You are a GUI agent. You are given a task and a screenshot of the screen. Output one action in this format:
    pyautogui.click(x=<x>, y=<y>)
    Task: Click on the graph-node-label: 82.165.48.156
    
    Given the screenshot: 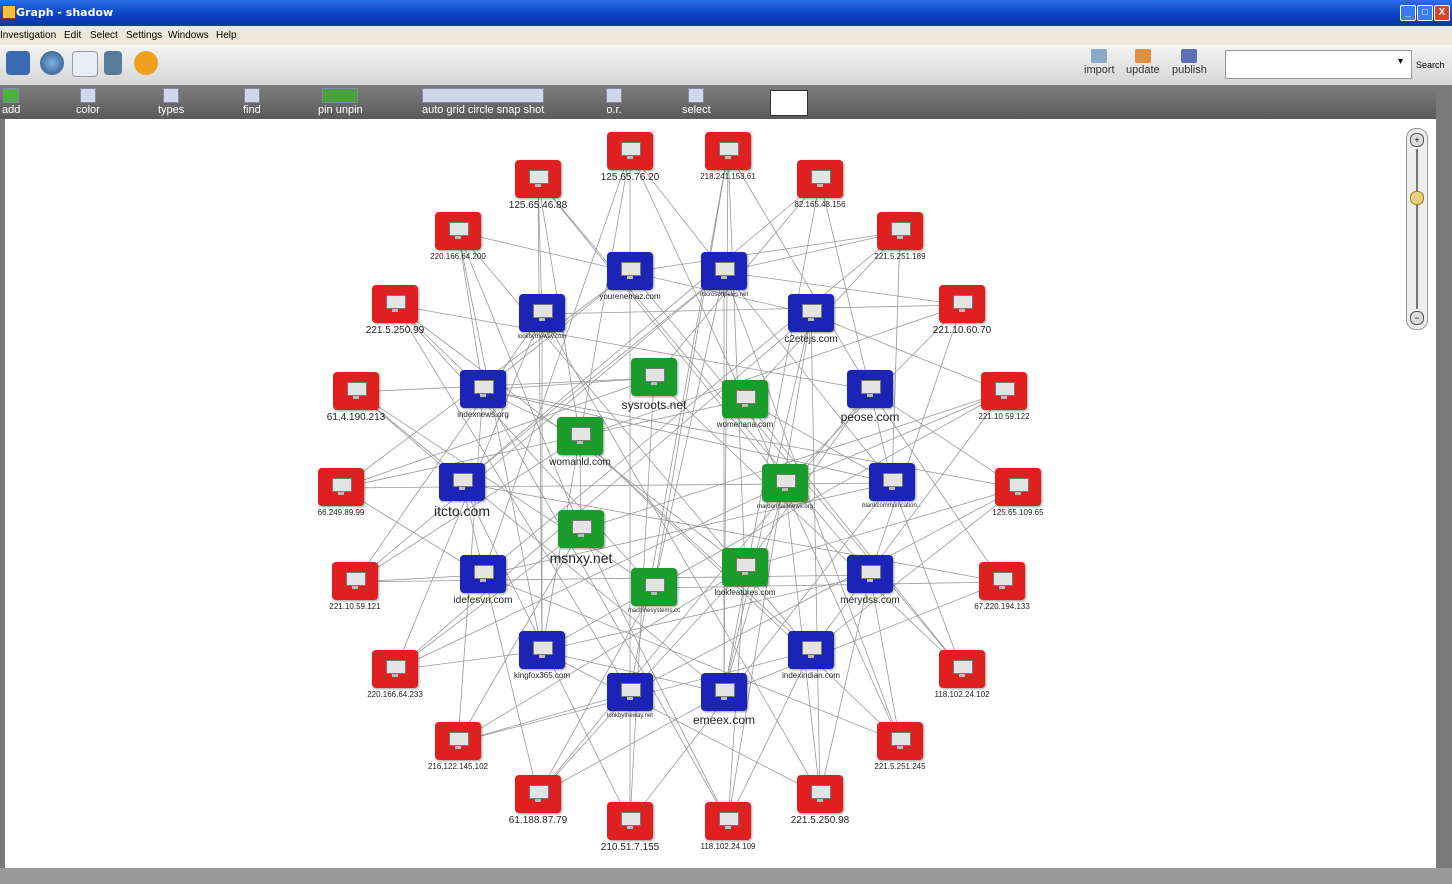 What is the action you would take?
    pyautogui.click(x=820, y=204)
    